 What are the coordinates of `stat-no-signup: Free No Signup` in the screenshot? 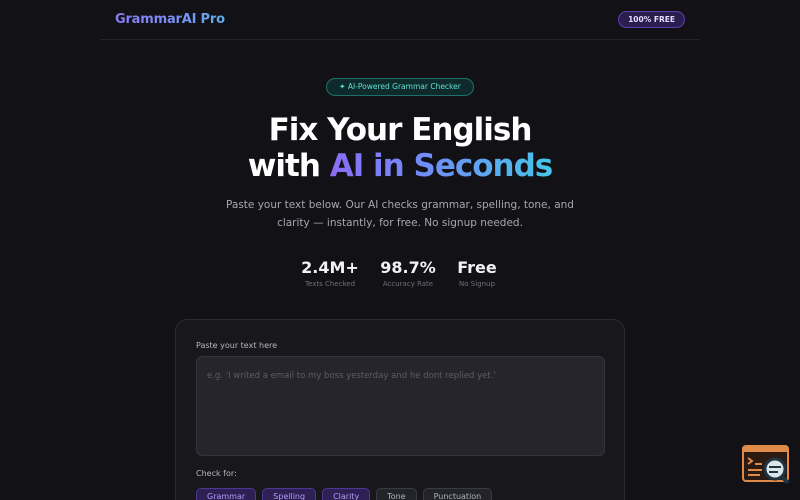 It's located at (477, 273).